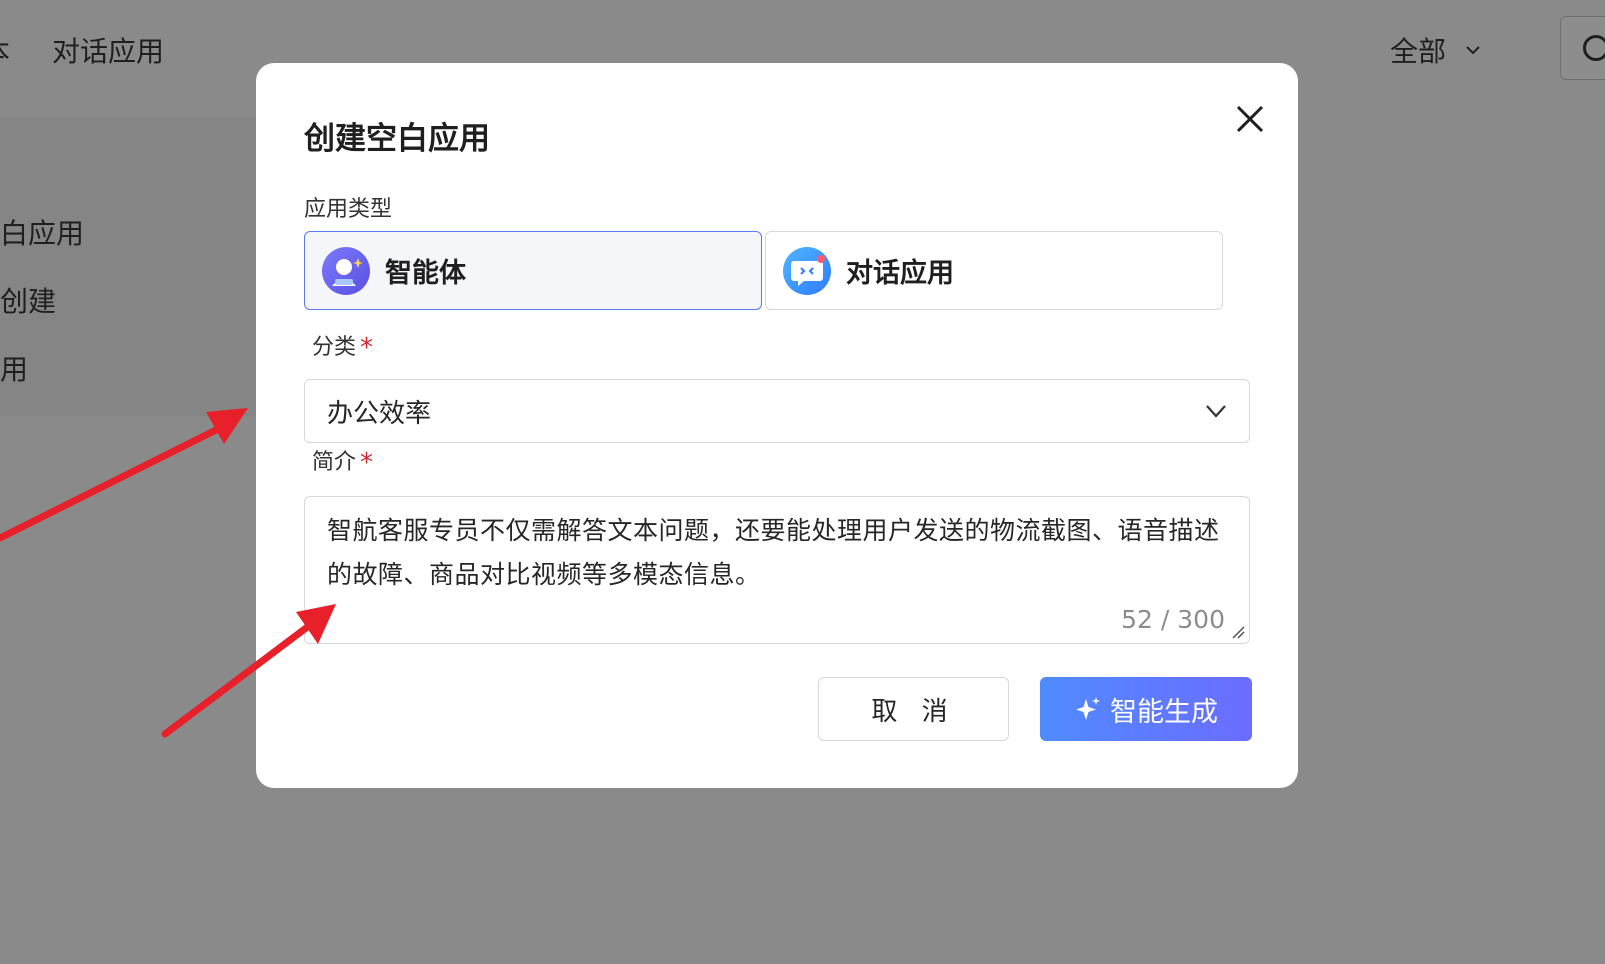 The height and width of the screenshot is (964, 1605). Describe the element at coordinates (425, 273) in the screenshot. I see `type-option-agent-label: 智能体` at that location.